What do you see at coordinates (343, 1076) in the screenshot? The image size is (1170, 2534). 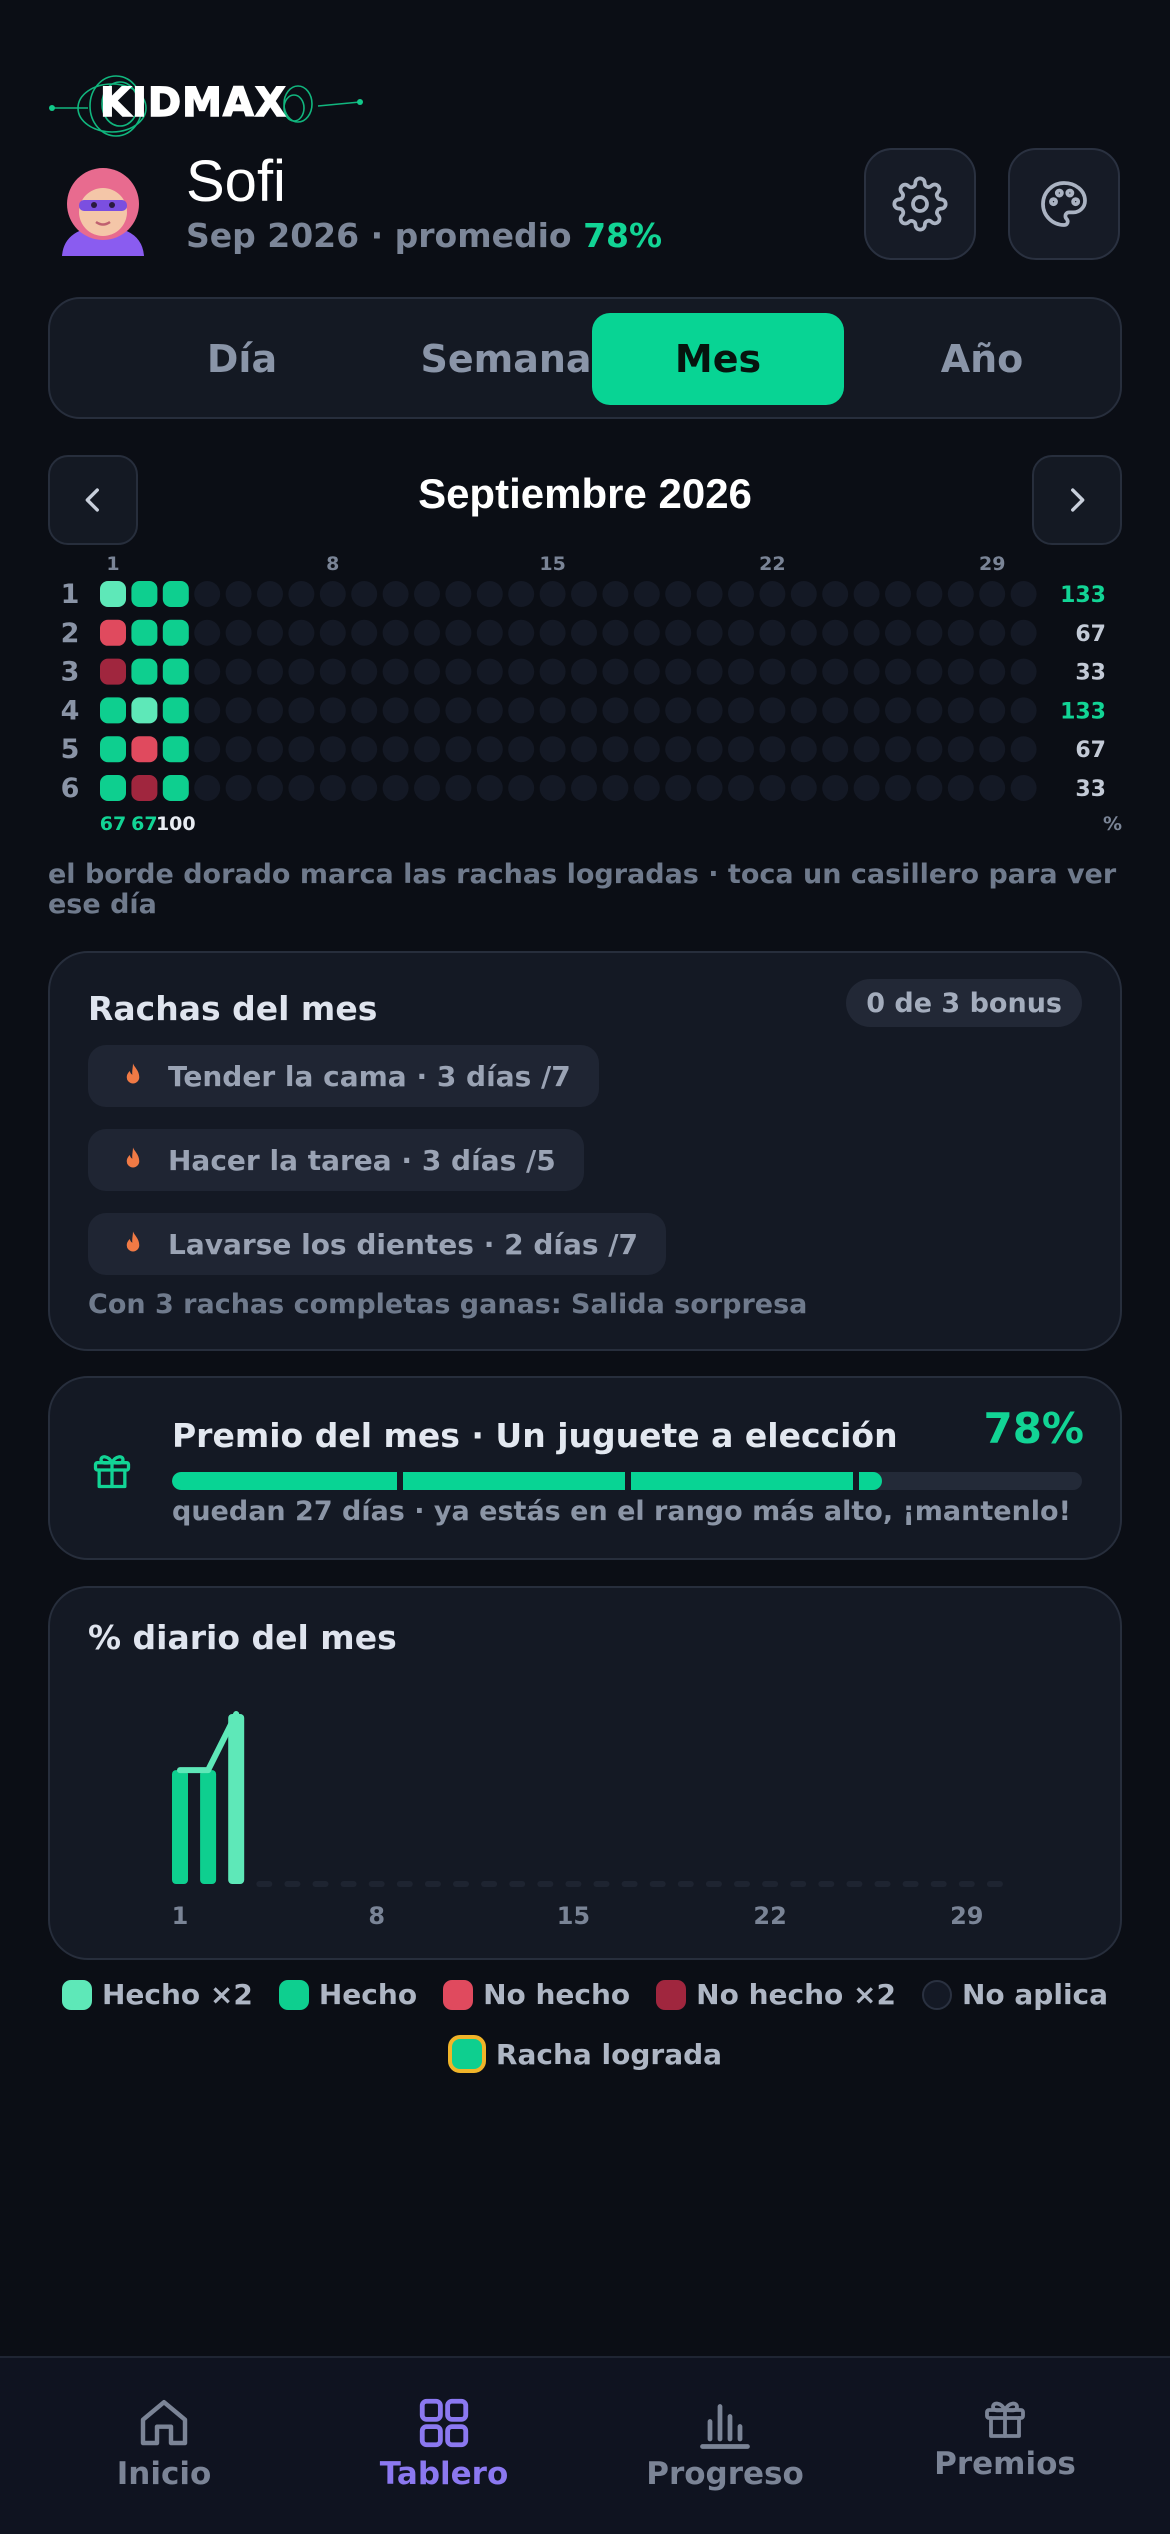 I see `streak-item: Tender la cama · 3 días /7` at bounding box center [343, 1076].